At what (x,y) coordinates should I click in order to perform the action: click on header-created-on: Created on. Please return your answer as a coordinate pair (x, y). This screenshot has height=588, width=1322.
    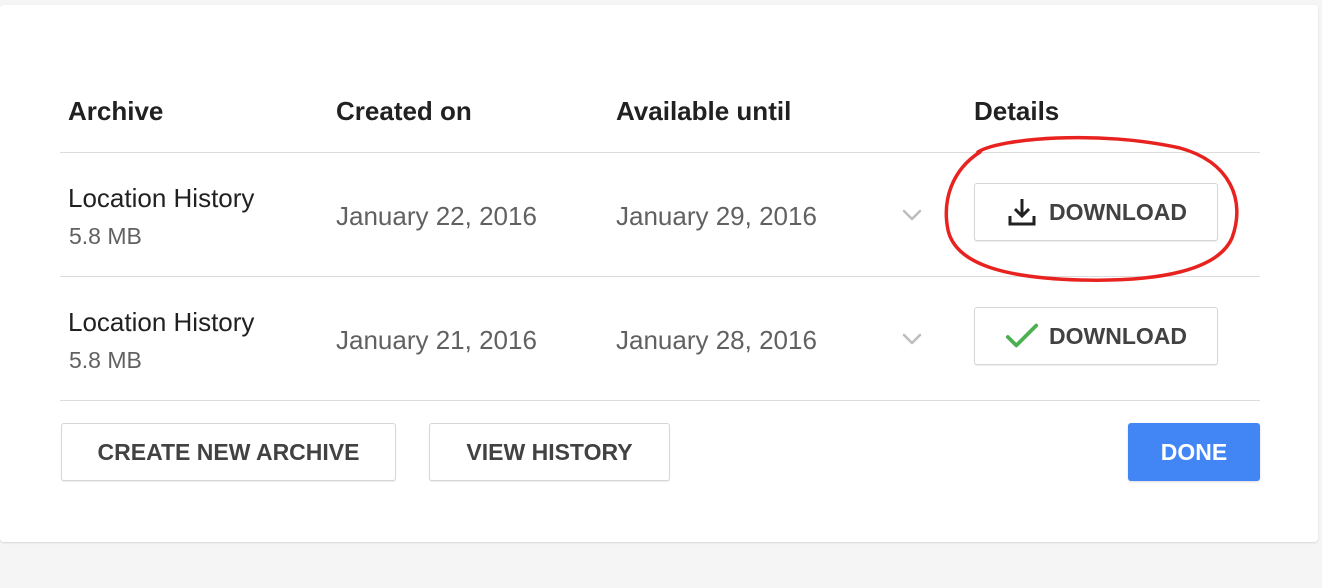
    Looking at the image, I should click on (404, 111).